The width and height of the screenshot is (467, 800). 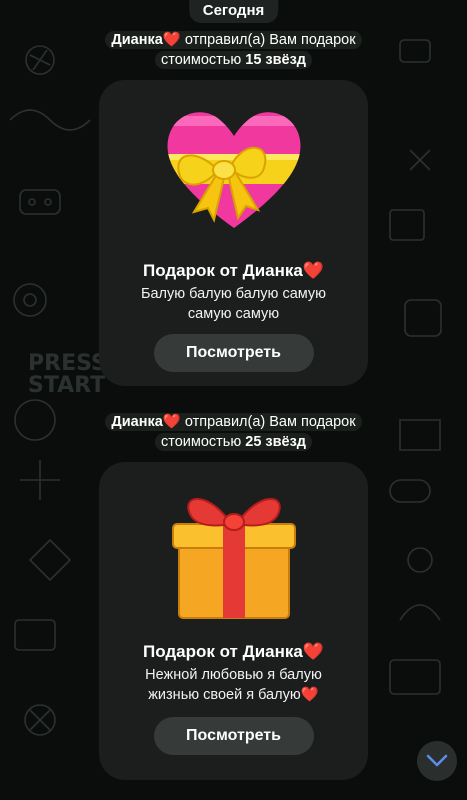 I want to click on scroll-to-bottom-button, so click(x=437, y=761).